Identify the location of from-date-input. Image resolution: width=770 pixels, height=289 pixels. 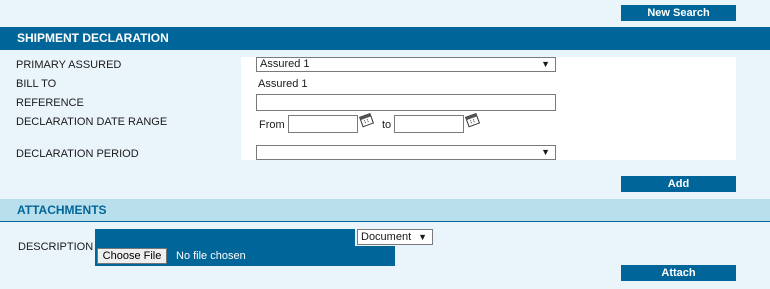
(323, 124).